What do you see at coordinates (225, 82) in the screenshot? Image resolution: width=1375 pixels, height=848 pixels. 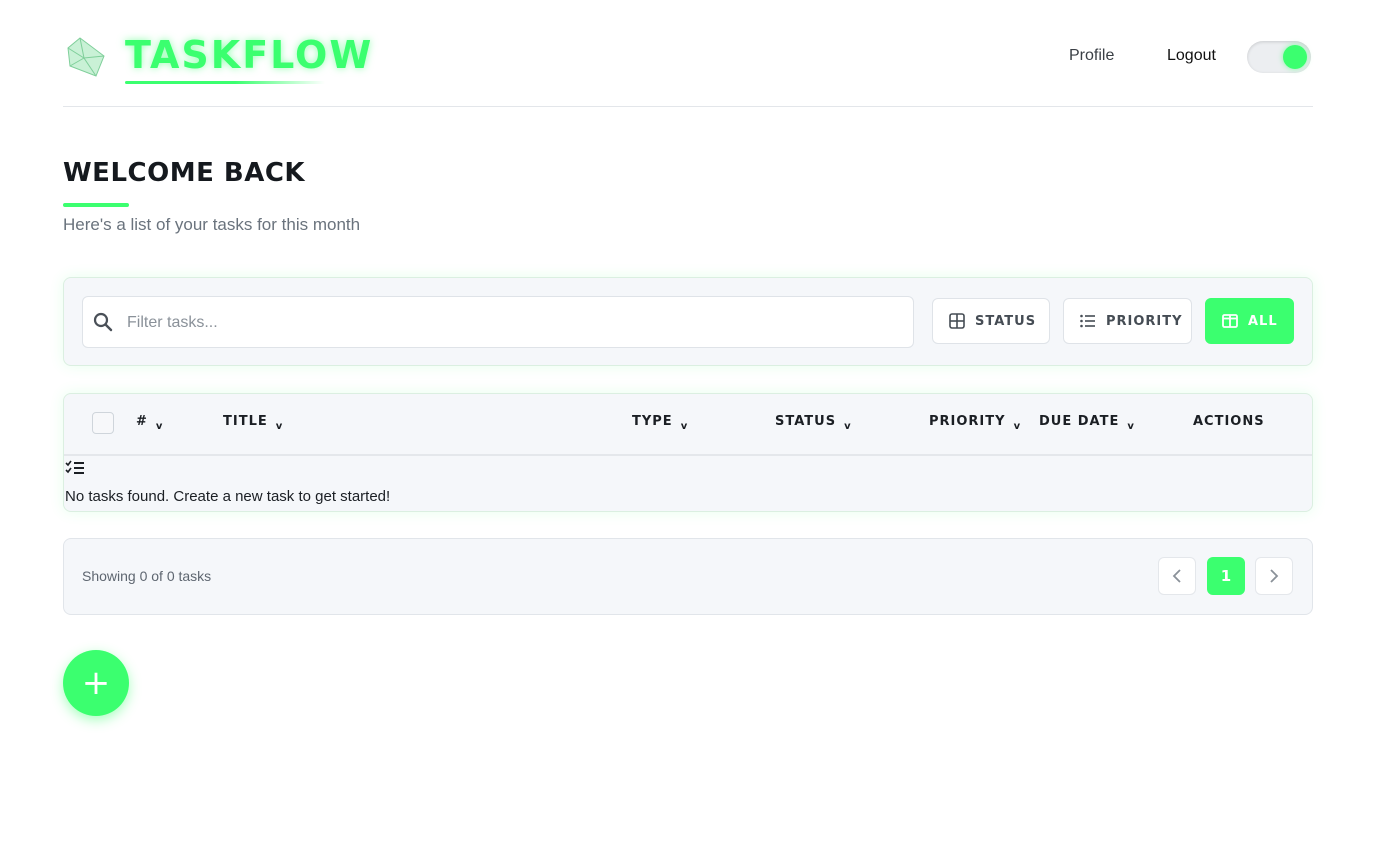 I see `brand-underline` at bounding box center [225, 82].